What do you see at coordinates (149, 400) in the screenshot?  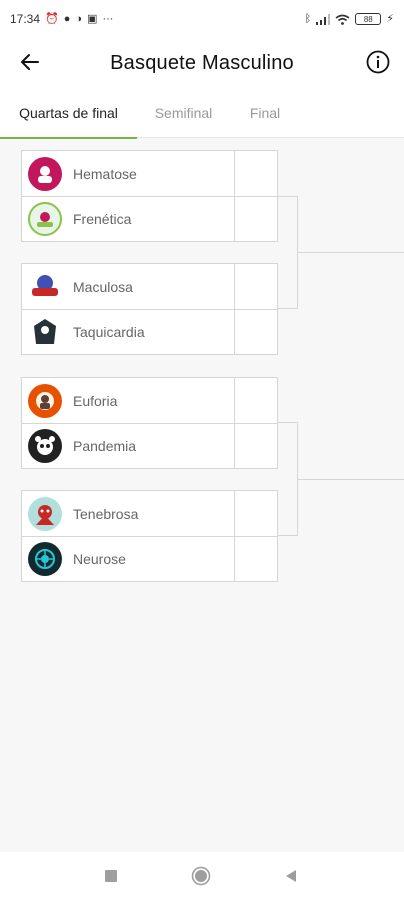 I see `team-row: Euforia` at bounding box center [149, 400].